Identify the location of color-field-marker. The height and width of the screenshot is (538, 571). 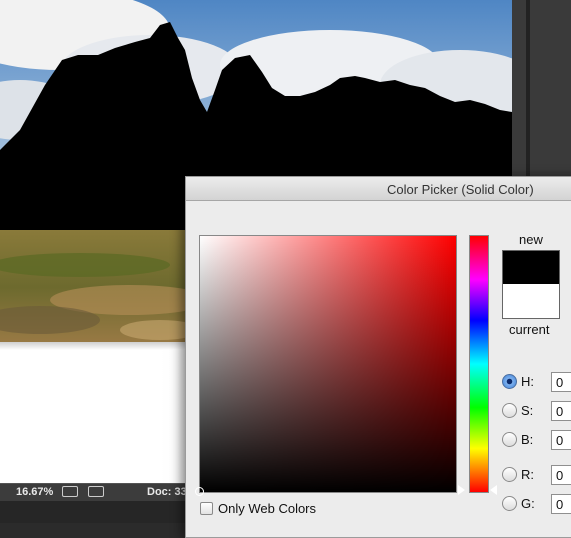
(199, 491).